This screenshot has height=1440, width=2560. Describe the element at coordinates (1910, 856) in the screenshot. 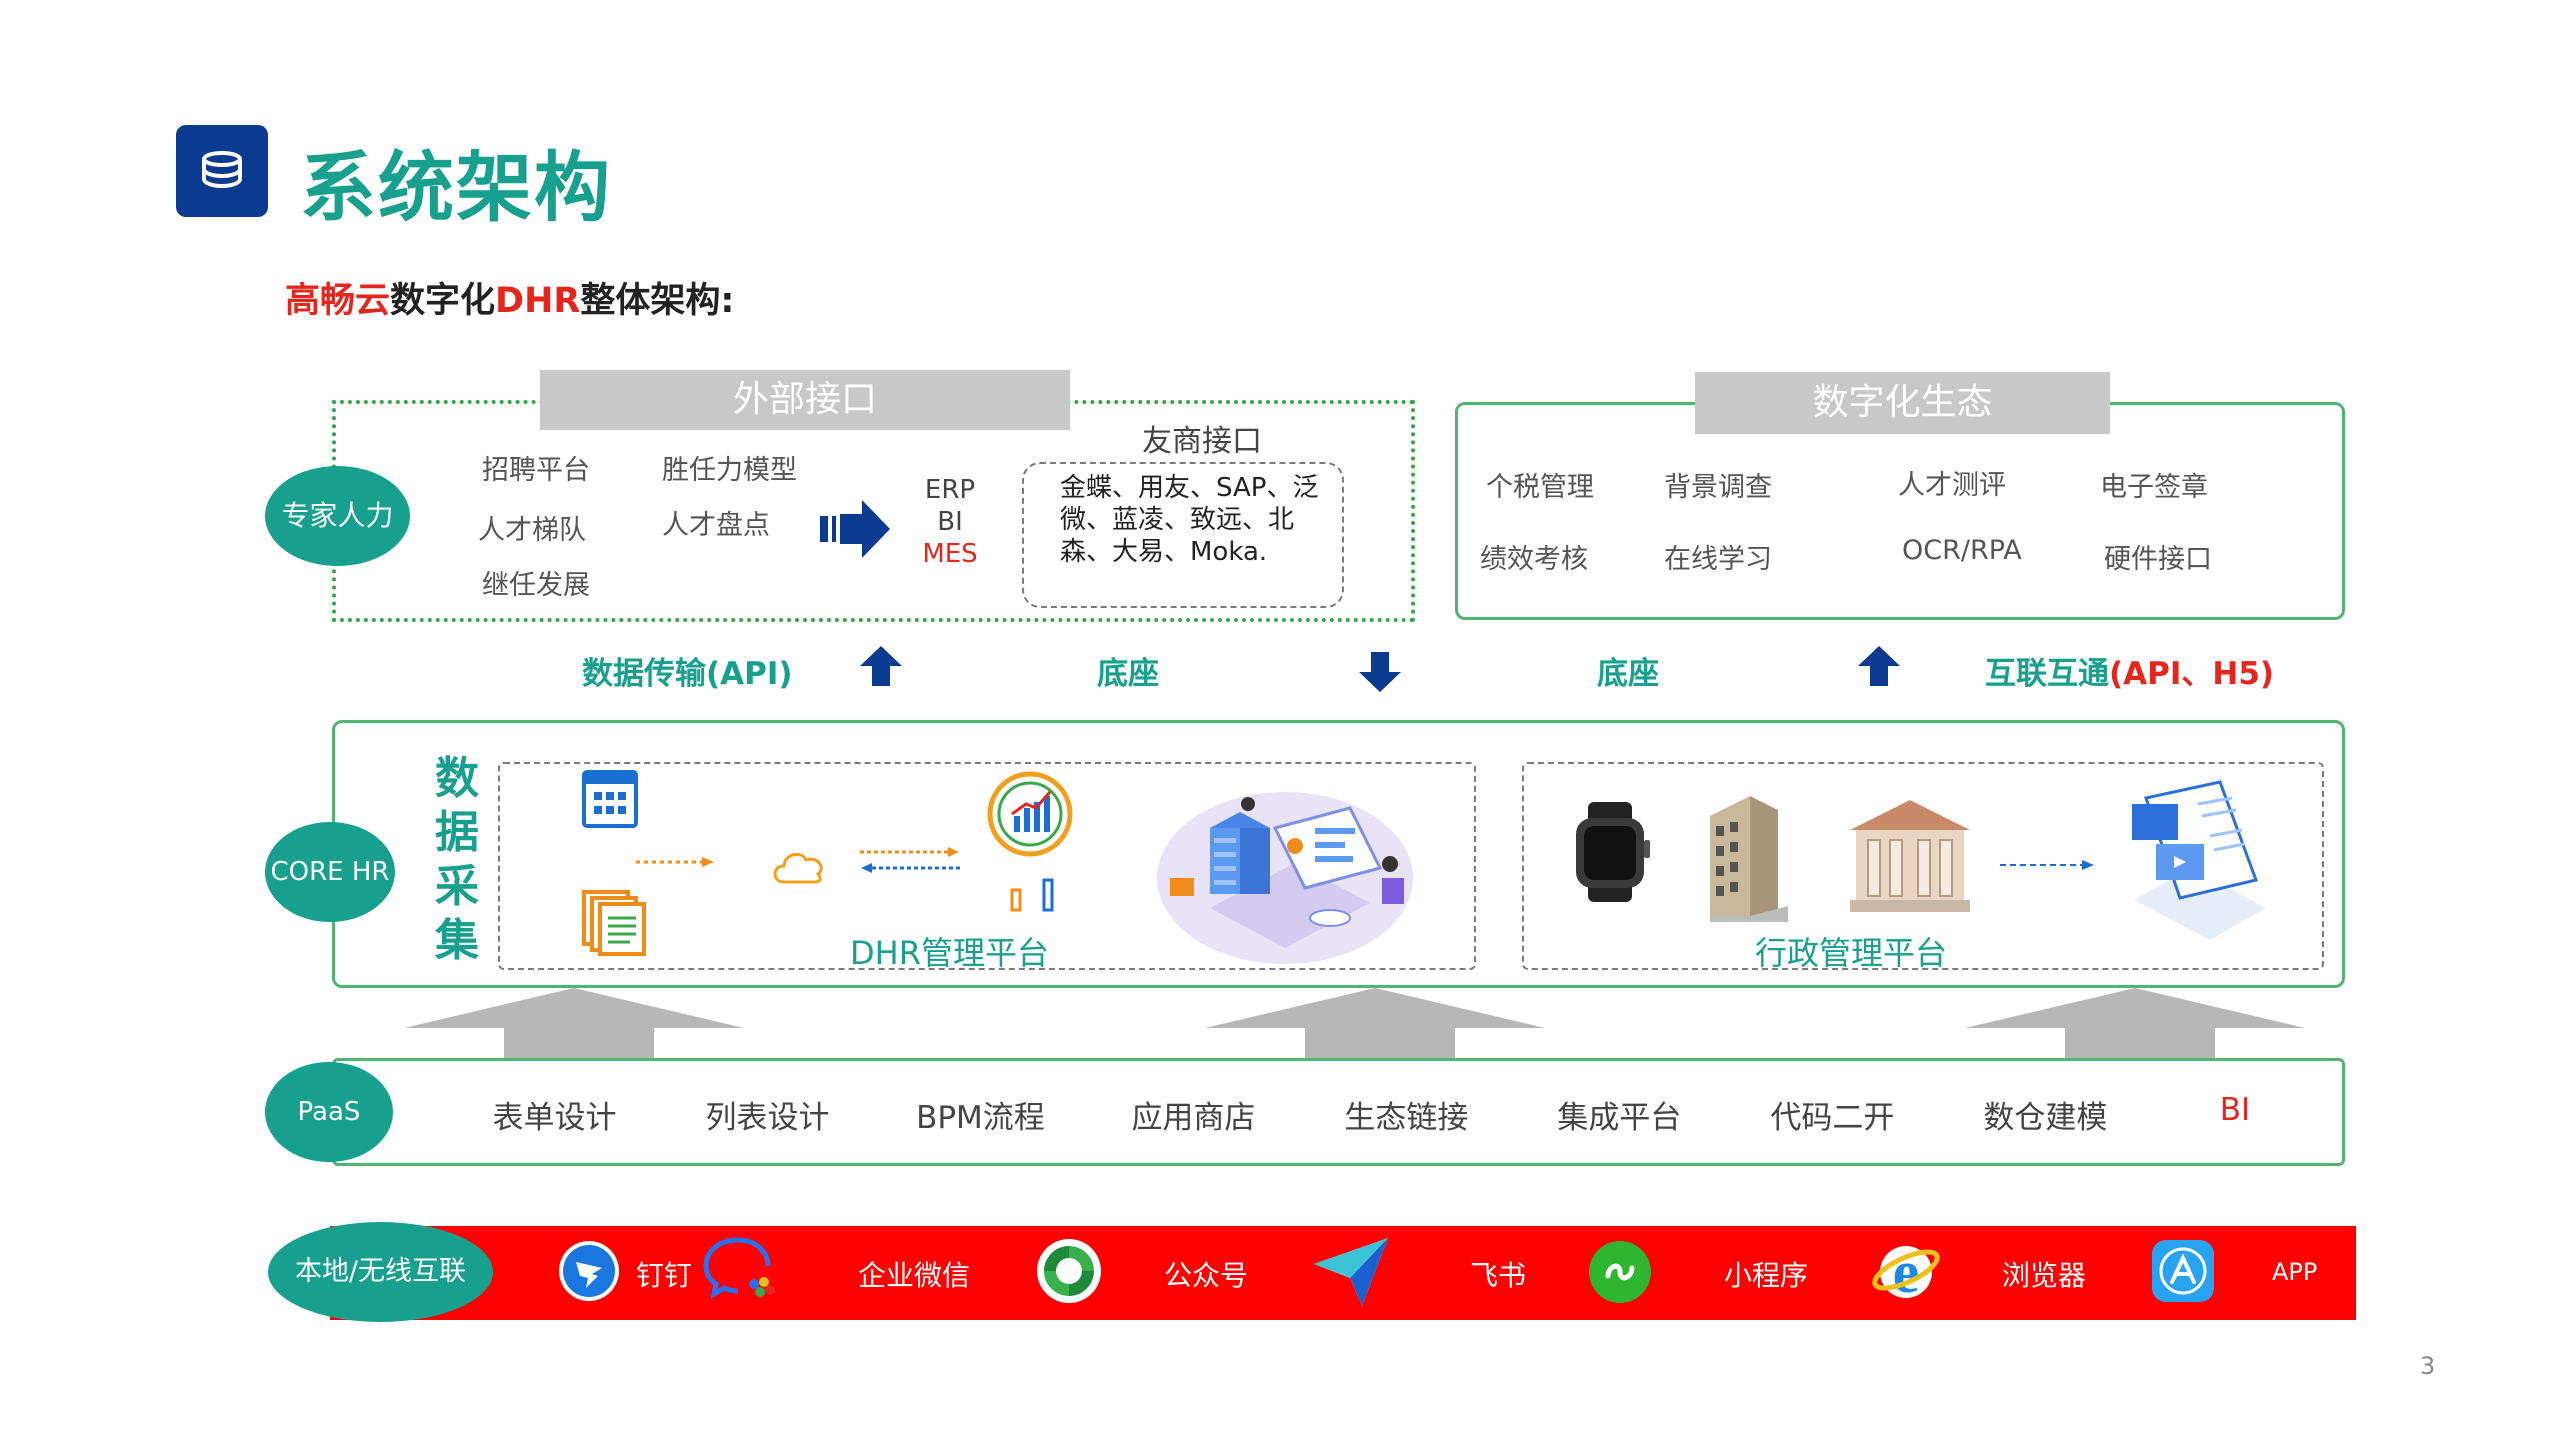

I see `bank-building-icon` at that location.